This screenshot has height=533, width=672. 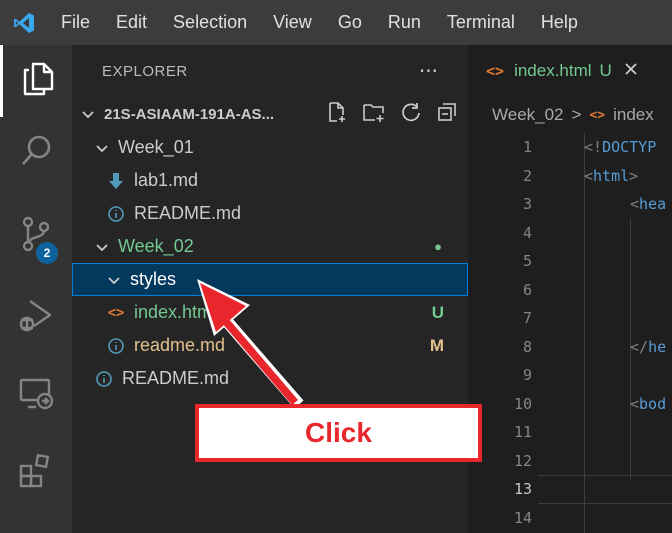 I want to click on callout-text: Click, so click(x=338, y=432).